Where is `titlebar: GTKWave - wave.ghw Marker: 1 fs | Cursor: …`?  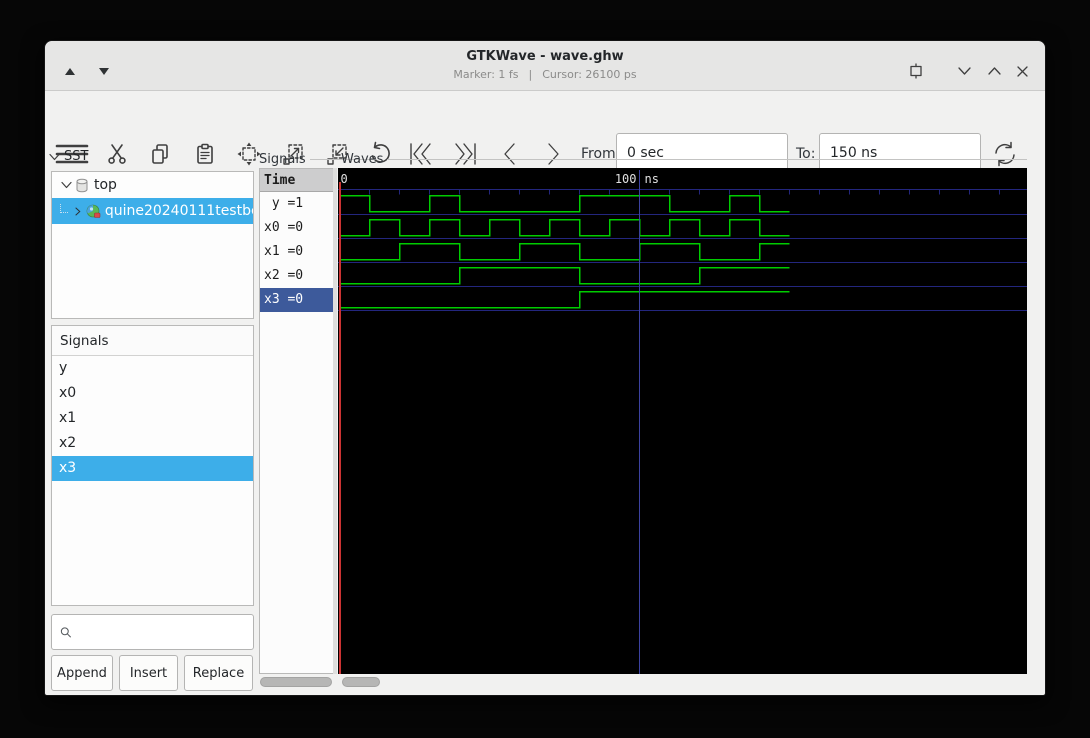
titlebar: GTKWave - wave.ghw Marker: 1 fs | Cursor: … is located at coordinates (545, 66).